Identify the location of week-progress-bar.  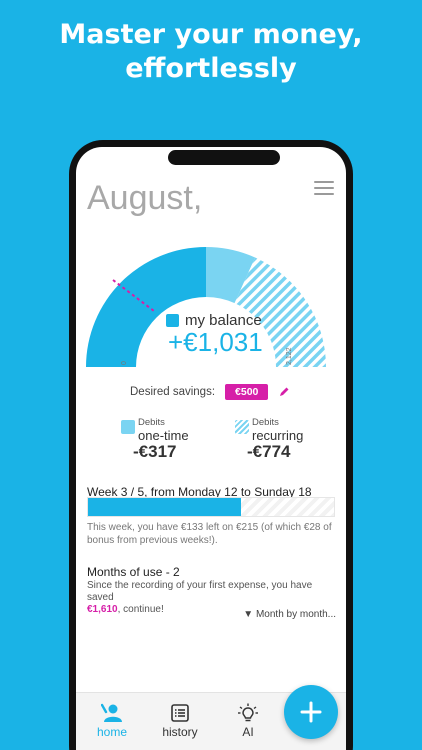
(211, 507).